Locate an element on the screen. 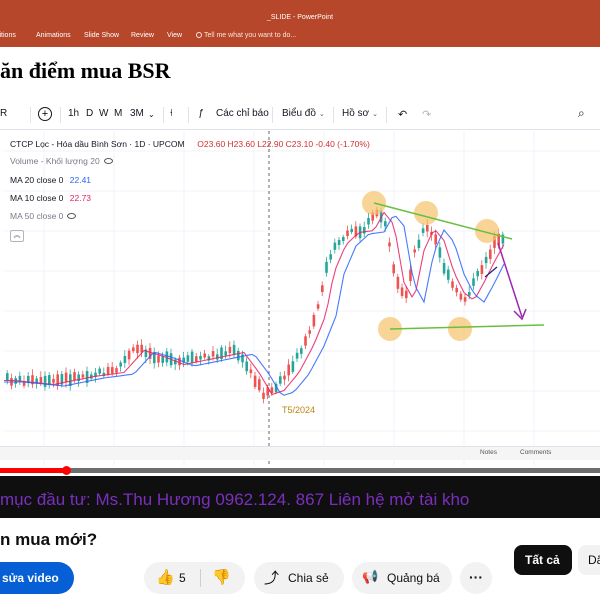  chip-next: Dã is located at coordinates (589, 560).